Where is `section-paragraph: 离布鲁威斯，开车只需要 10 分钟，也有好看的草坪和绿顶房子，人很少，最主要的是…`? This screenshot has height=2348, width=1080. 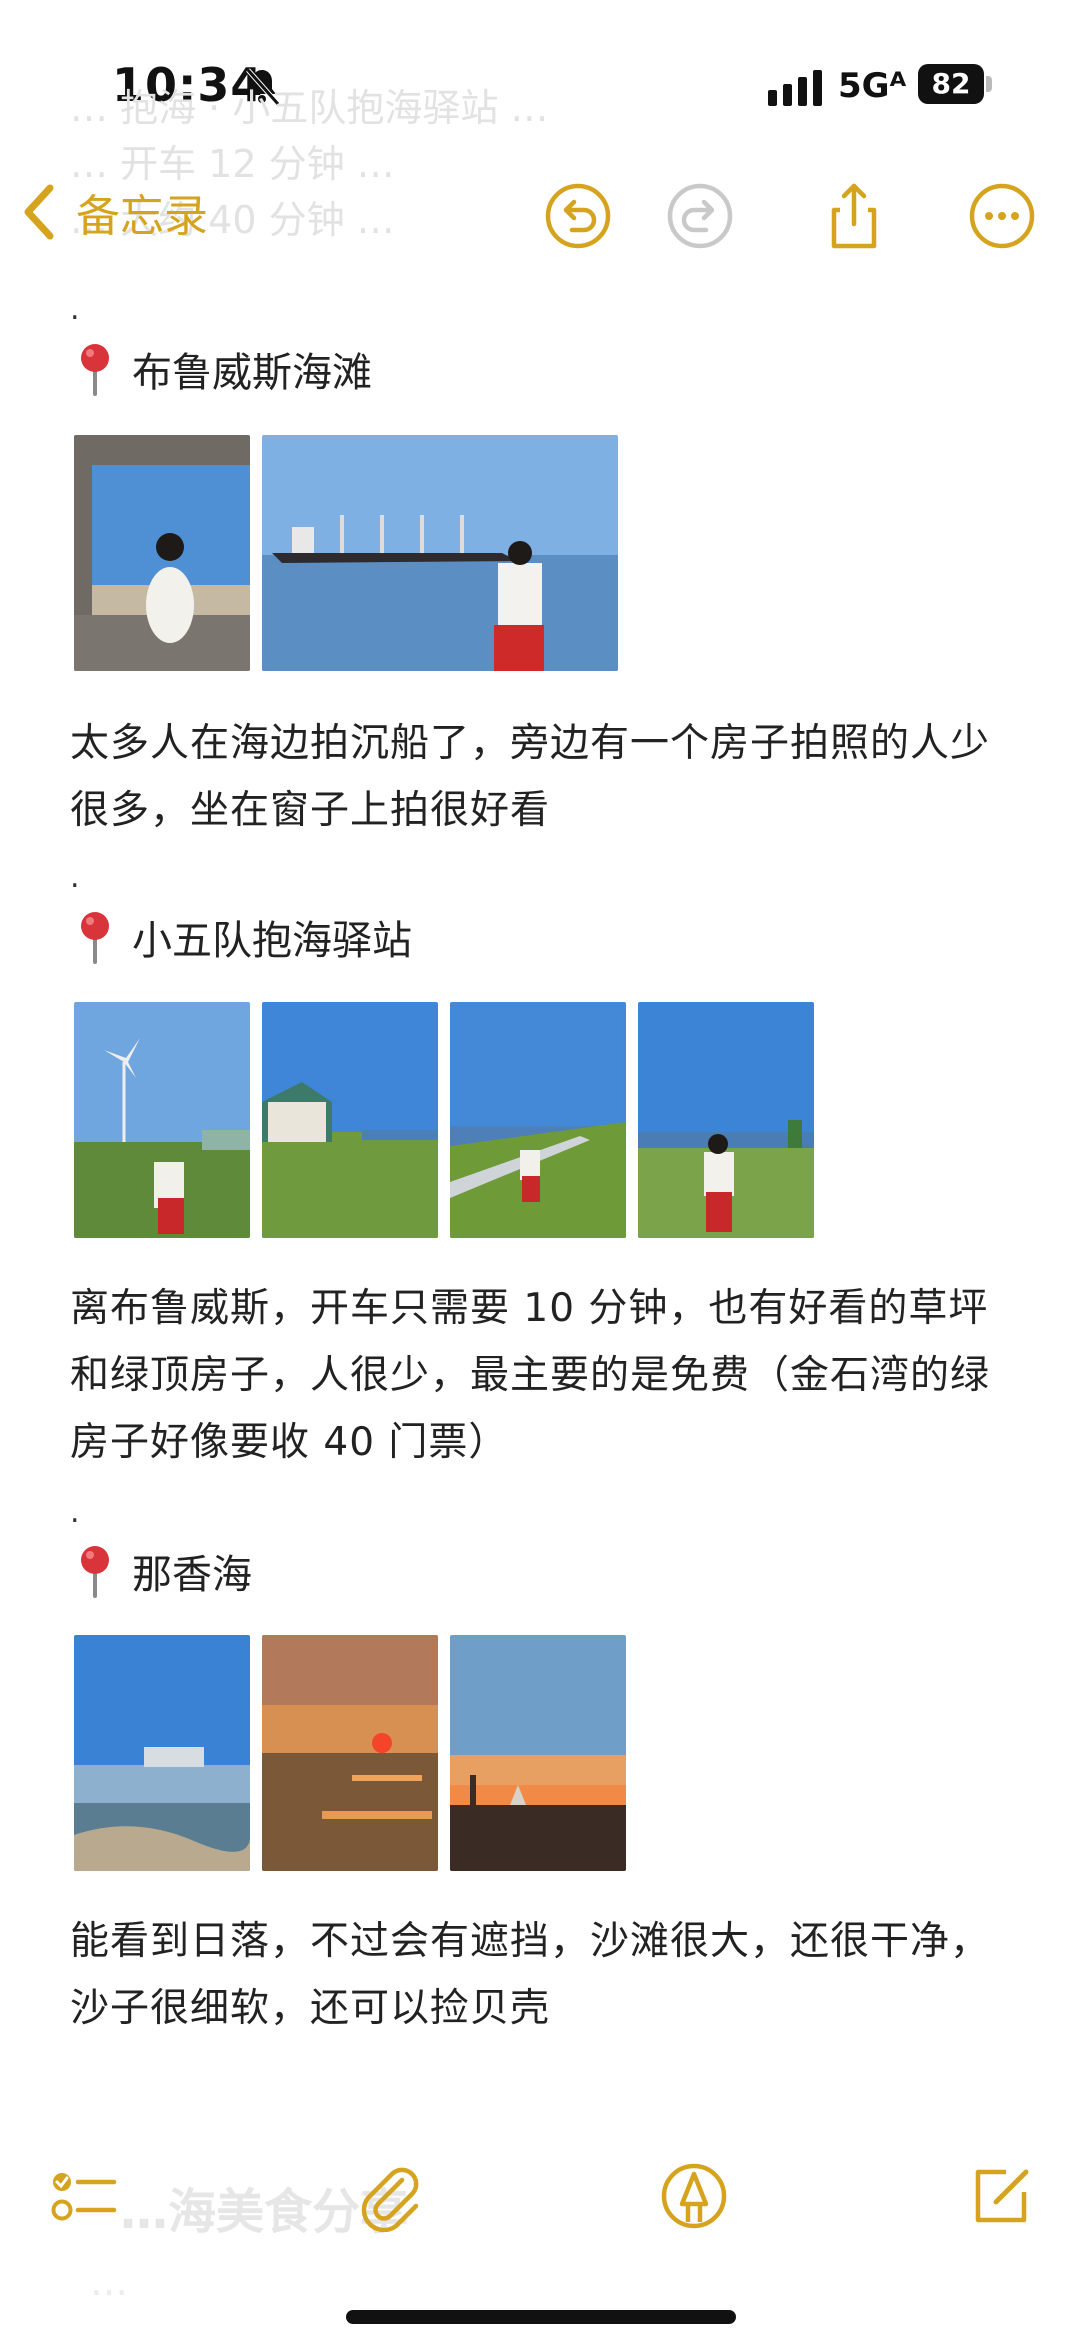 section-paragraph: 离布鲁威斯，开车只需要 10 分钟，也有好看的草坪和绿顶房子，人很少，最主要的是… is located at coordinates (530, 1375).